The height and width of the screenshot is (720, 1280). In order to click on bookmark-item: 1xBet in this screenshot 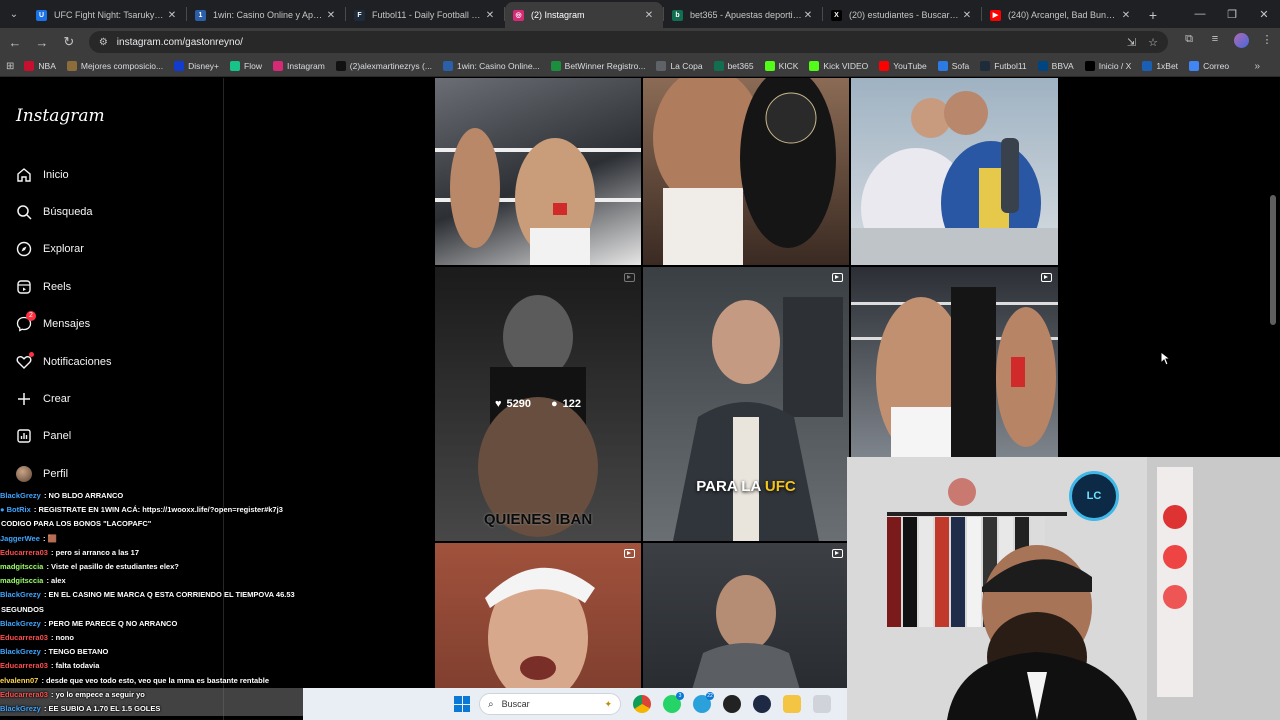, I will do `click(1160, 66)`.